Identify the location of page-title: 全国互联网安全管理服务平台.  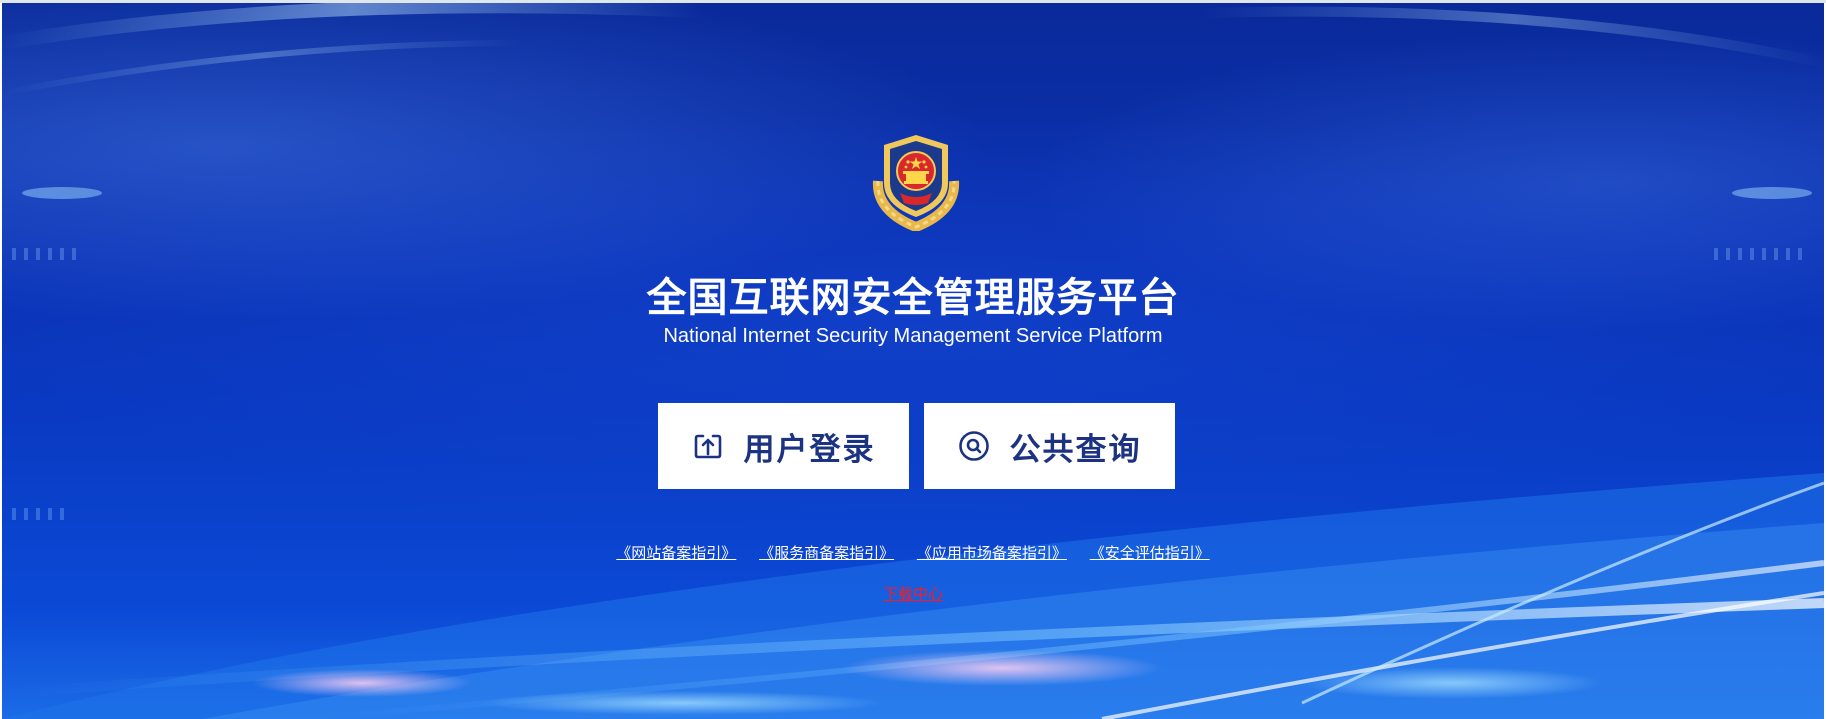
(913, 298).